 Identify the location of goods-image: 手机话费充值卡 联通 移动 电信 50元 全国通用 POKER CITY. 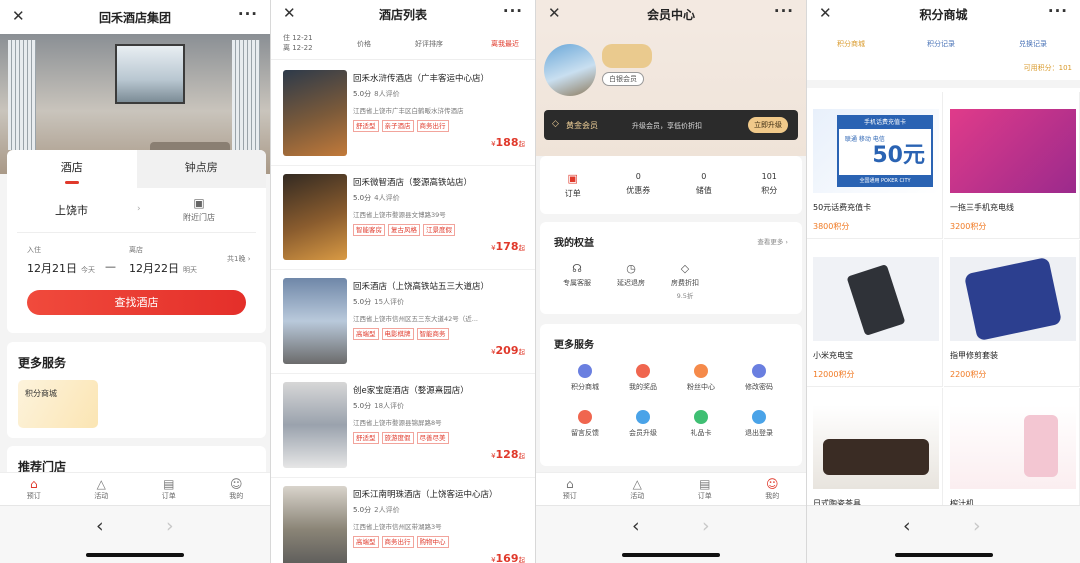
(876, 151).